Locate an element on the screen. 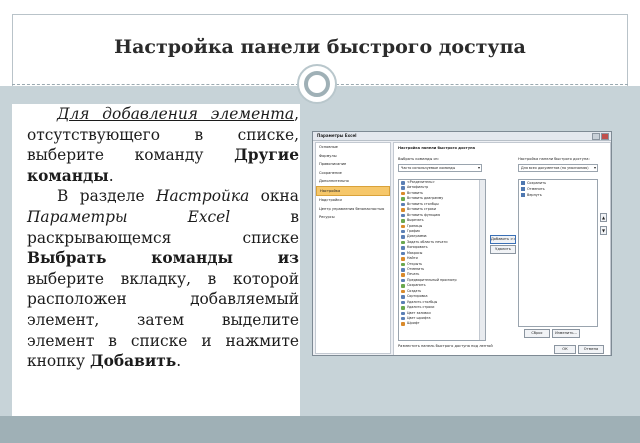 Image resolution: width=640 pixels, height=443 pixels. p2-italic-section: Настройка is located at coordinates (203, 196).